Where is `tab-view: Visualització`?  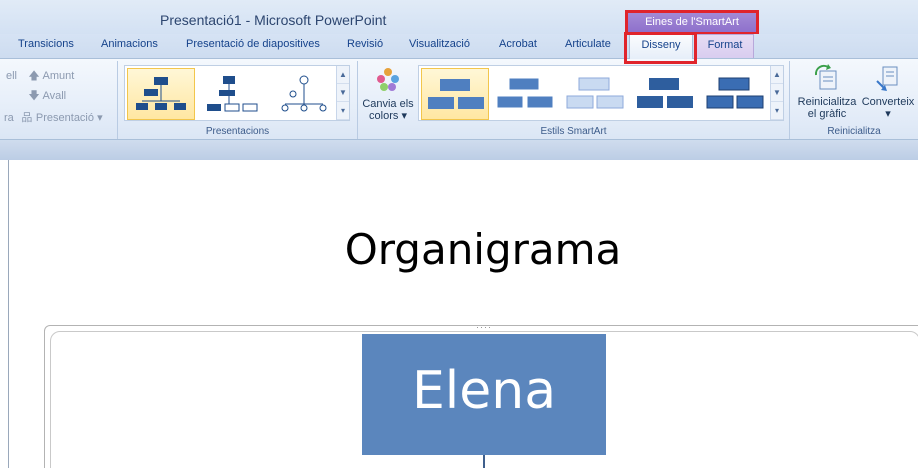 tab-view: Visualització is located at coordinates (439, 44).